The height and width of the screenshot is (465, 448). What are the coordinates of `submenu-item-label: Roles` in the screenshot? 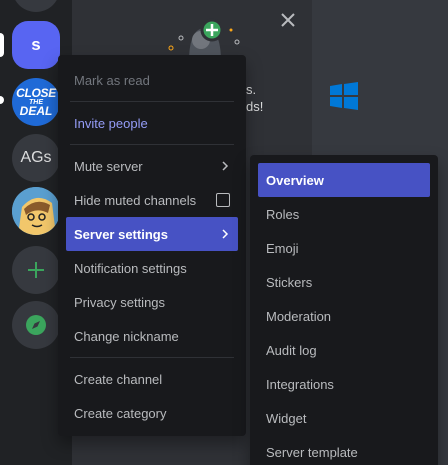 It's located at (283, 214).